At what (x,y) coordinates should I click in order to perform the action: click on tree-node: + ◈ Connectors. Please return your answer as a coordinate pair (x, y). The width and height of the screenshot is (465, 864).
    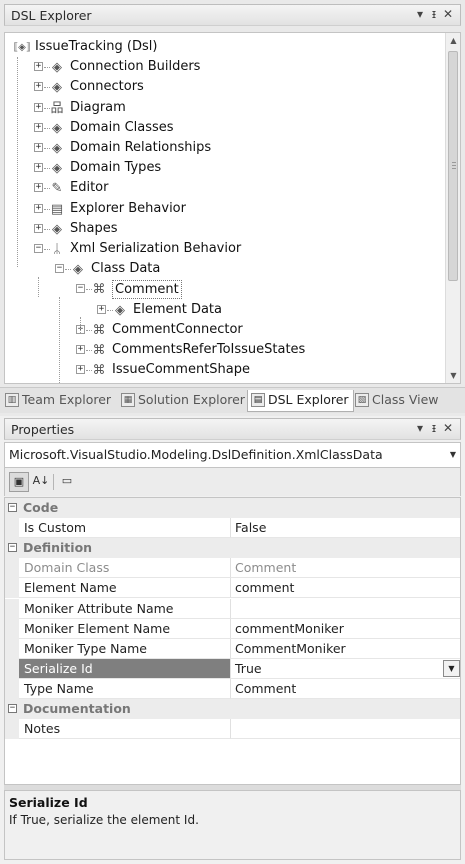
    Looking at the image, I should click on (225, 87).